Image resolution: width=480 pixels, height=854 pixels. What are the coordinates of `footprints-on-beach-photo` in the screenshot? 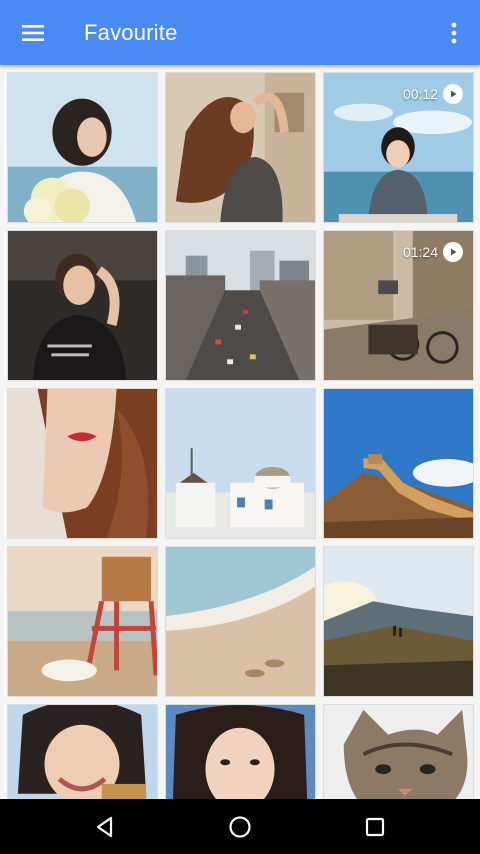 It's located at (240, 621).